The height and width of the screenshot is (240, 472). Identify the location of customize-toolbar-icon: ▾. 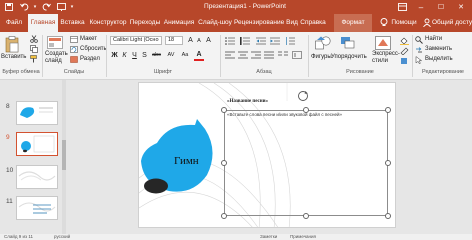
(72, 7).